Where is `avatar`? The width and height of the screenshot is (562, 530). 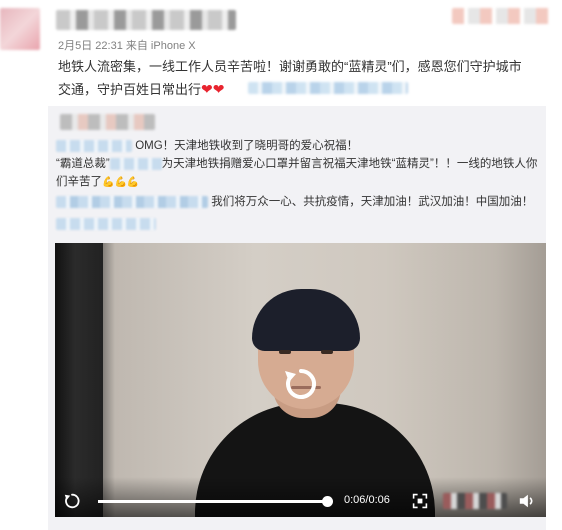 avatar is located at coordinates (20, 29).